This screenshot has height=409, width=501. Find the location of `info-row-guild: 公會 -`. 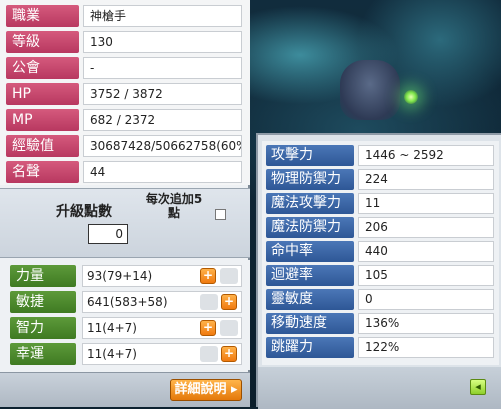

info-row-guild: 公會 - is located at coordinates (124, 68).